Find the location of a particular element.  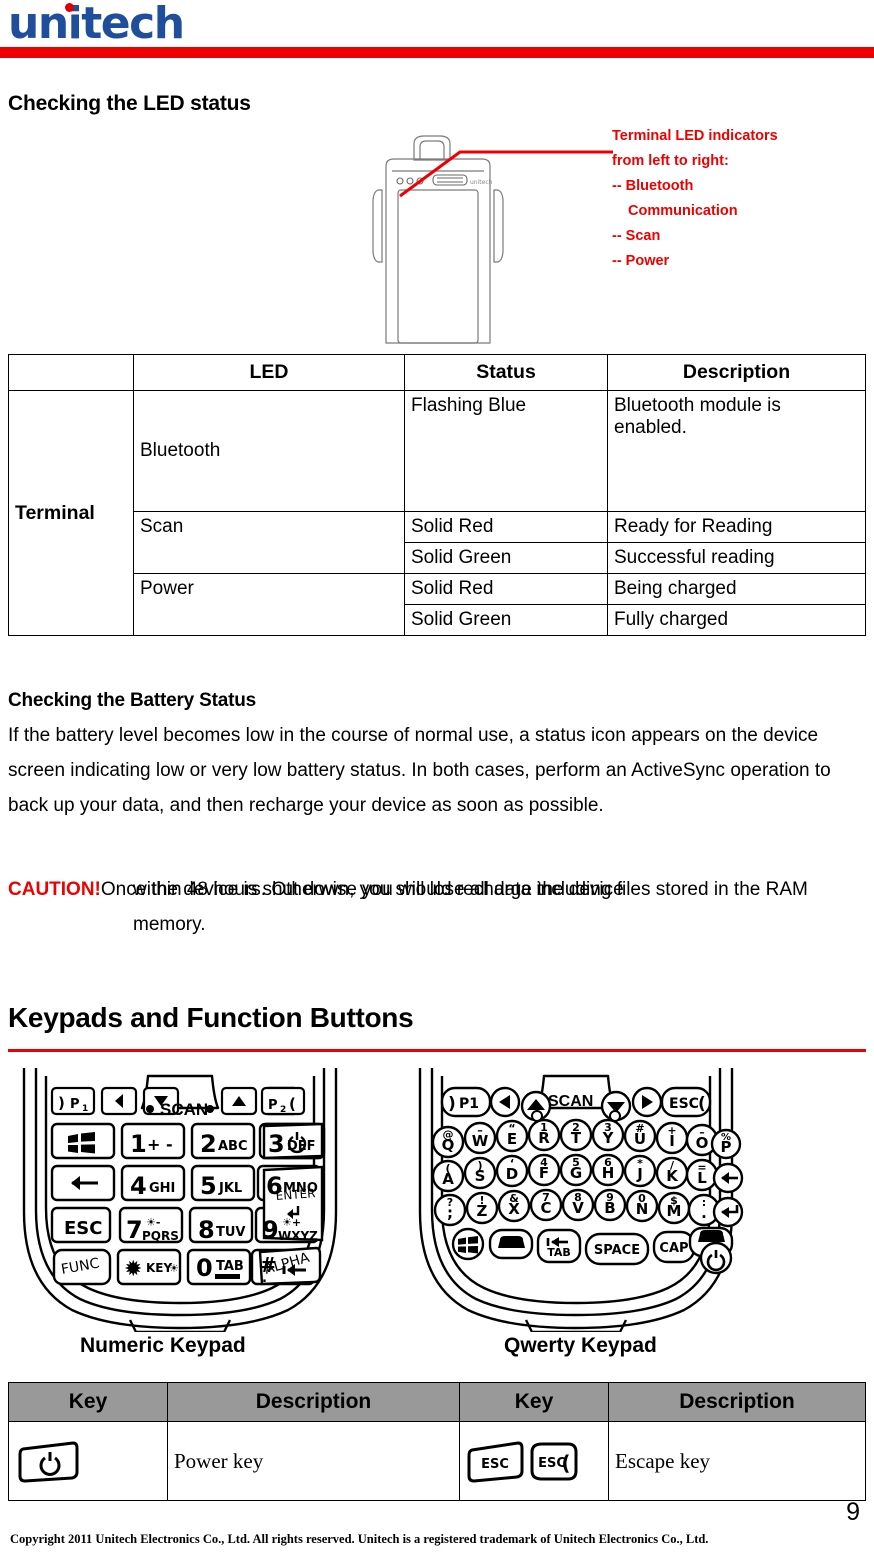

svg-text: X is located at coordinates (514, 1209).